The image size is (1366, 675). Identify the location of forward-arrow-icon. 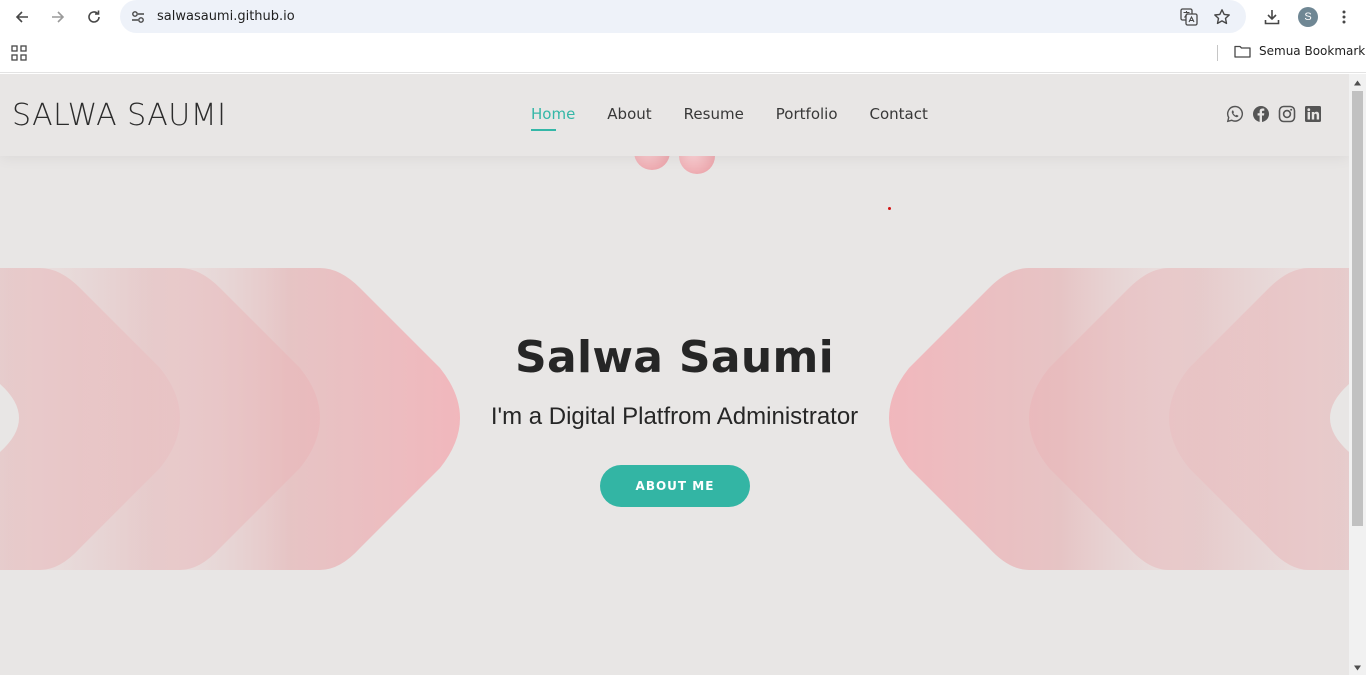
(58, 17).